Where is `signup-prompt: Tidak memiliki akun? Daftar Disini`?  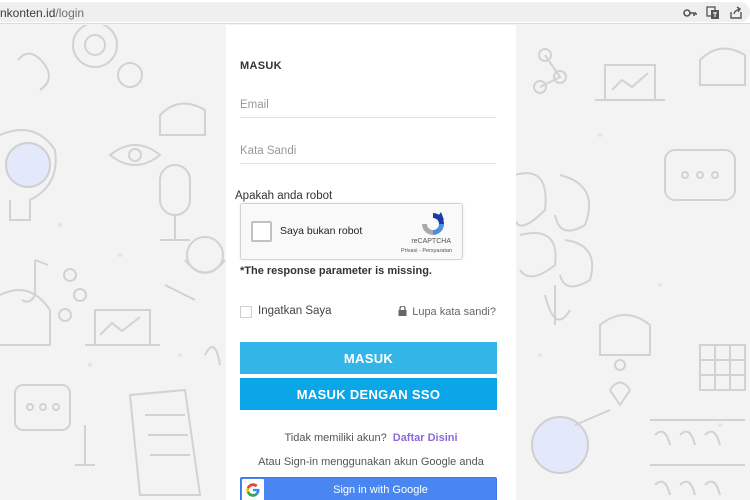 signup-prompt: Tidak memiliki akun? Daftar Disini is located at coordinates (371, 438).